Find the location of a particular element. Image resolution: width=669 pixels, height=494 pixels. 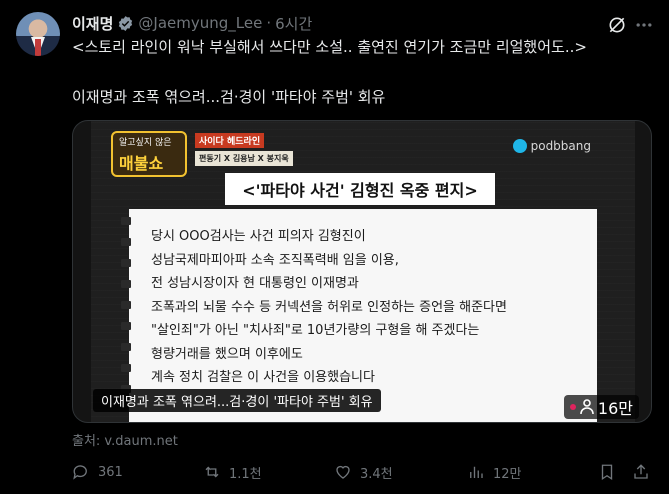

notebook-rings is located at coordinates (128, 317).